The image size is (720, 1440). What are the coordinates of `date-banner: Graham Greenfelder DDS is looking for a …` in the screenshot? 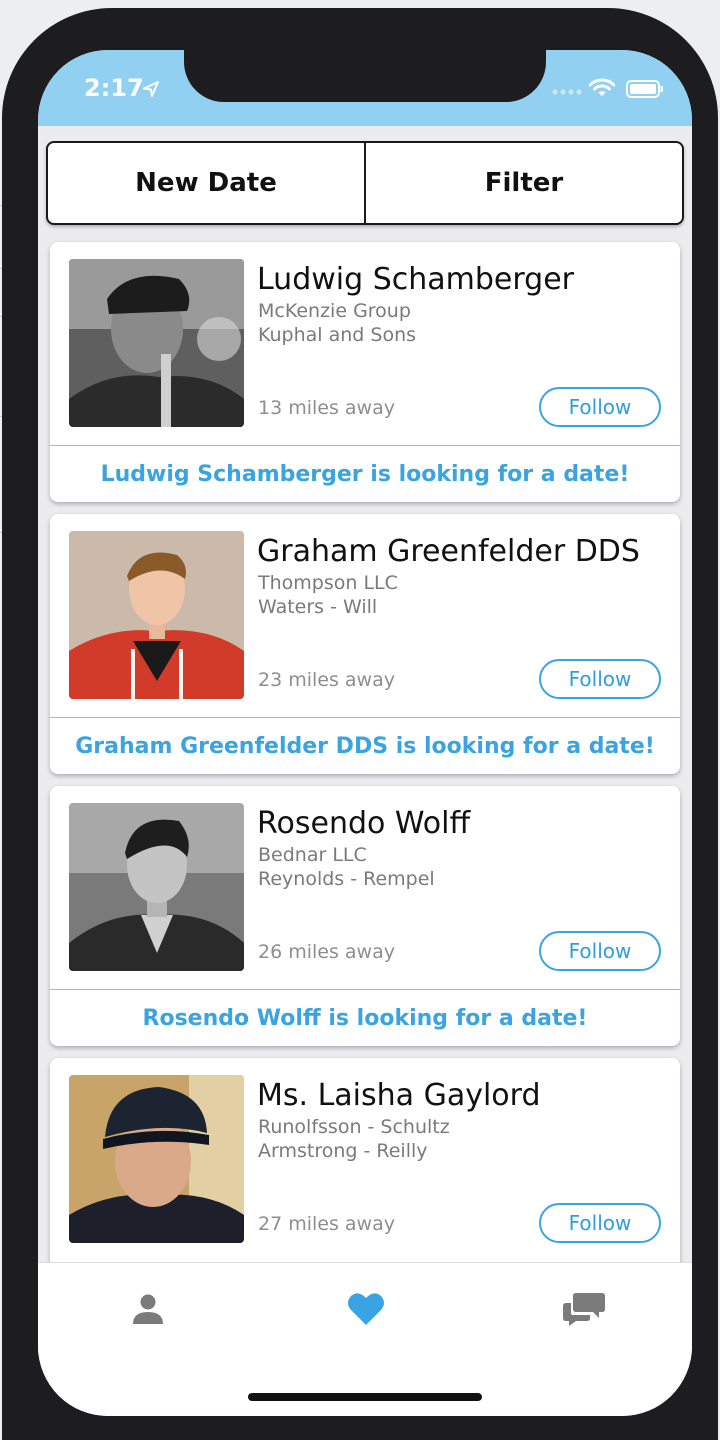 It's located at (365, 746).